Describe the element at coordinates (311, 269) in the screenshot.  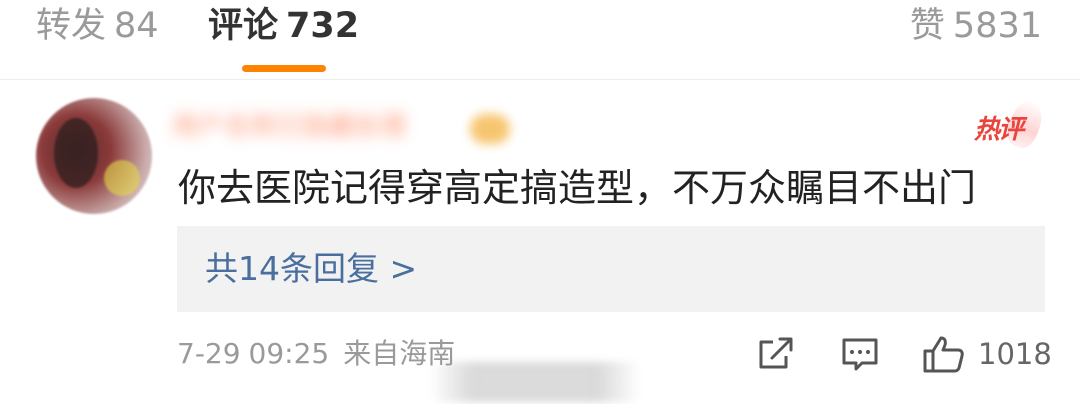
I see `view-replies-link: 共14条回复 >` at that location.